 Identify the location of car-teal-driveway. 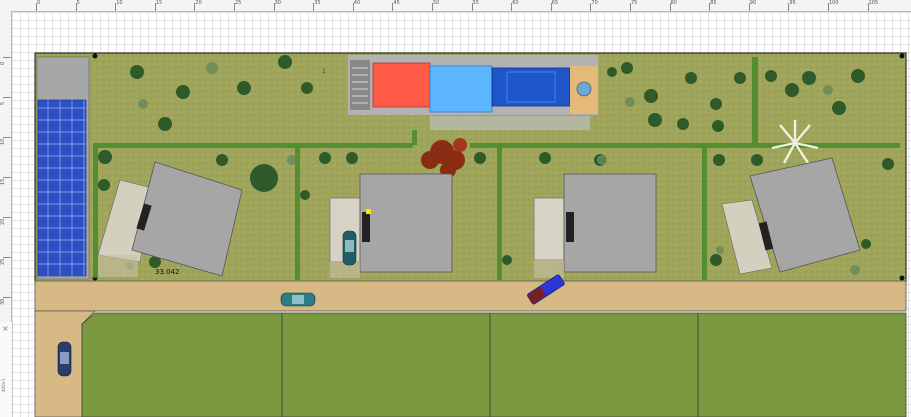
(349, 248).